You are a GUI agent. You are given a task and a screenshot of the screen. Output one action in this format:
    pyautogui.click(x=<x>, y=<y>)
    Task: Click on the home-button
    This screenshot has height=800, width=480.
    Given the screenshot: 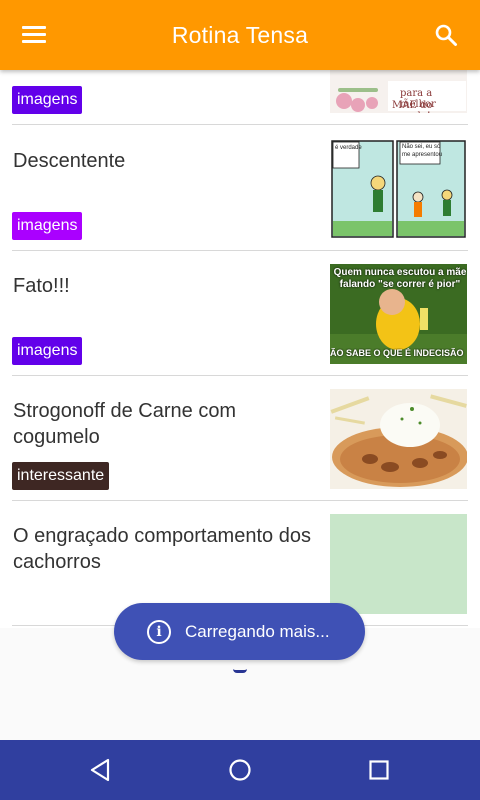 What is the action you would take?
    pyautogui.click(x=240, y=770)
    